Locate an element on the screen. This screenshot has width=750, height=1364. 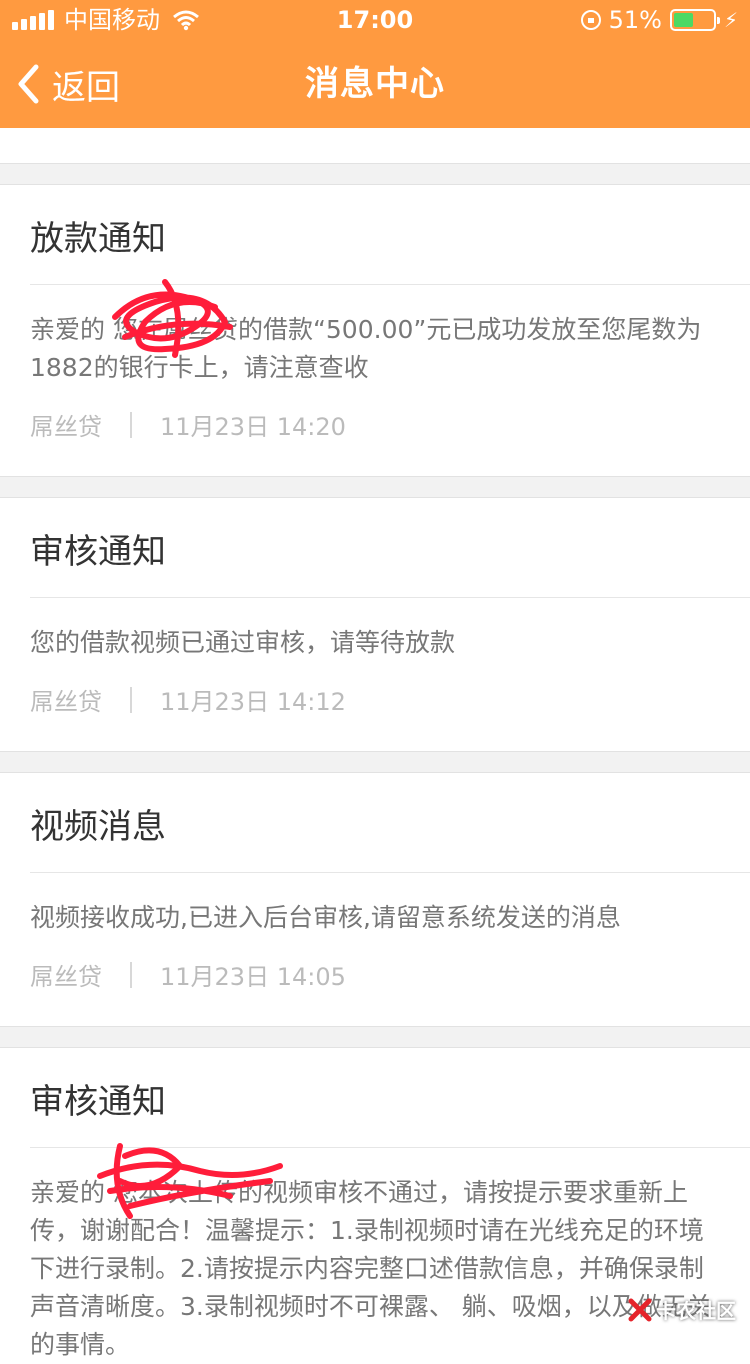
status-bar: 中国移动 17:00 51% ⚡ is located at coordinates (375, 20).